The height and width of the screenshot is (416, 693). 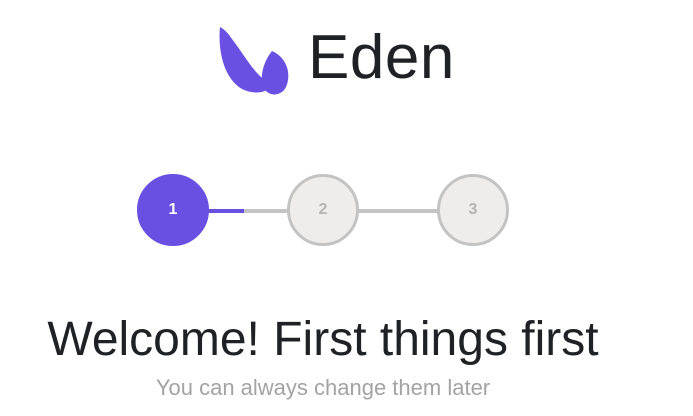 I want to click on onboarding-stepper: 1 2 3, so click(x=324, y=212).